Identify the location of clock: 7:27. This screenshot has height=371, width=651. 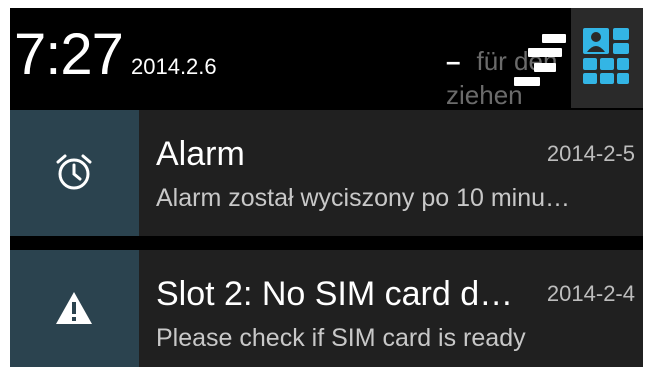
(69, 55).